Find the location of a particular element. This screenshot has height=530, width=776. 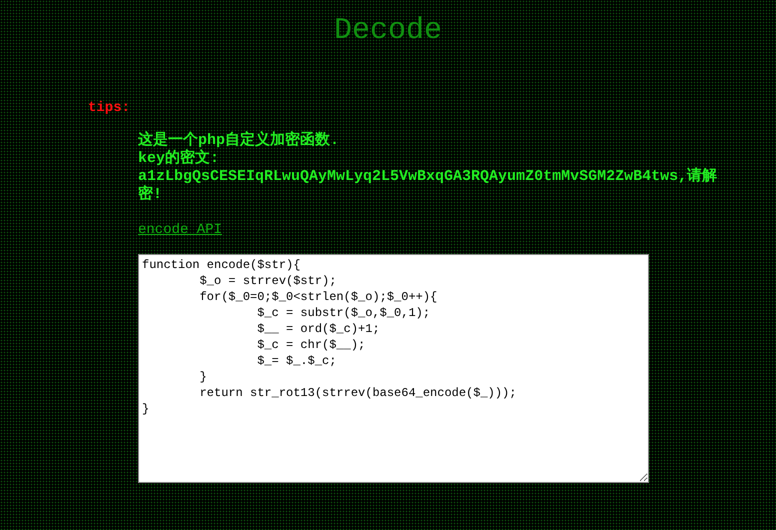

encode-api-link: encode API is located at coordinates (180, 230).